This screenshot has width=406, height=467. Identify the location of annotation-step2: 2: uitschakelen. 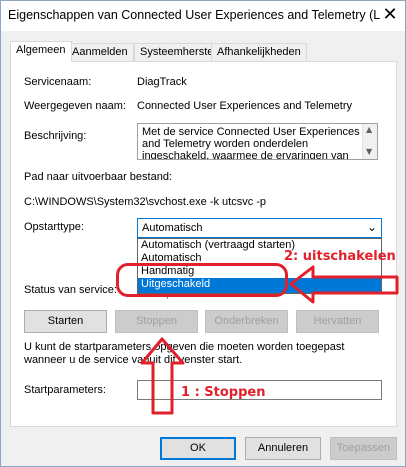
(340, 256).